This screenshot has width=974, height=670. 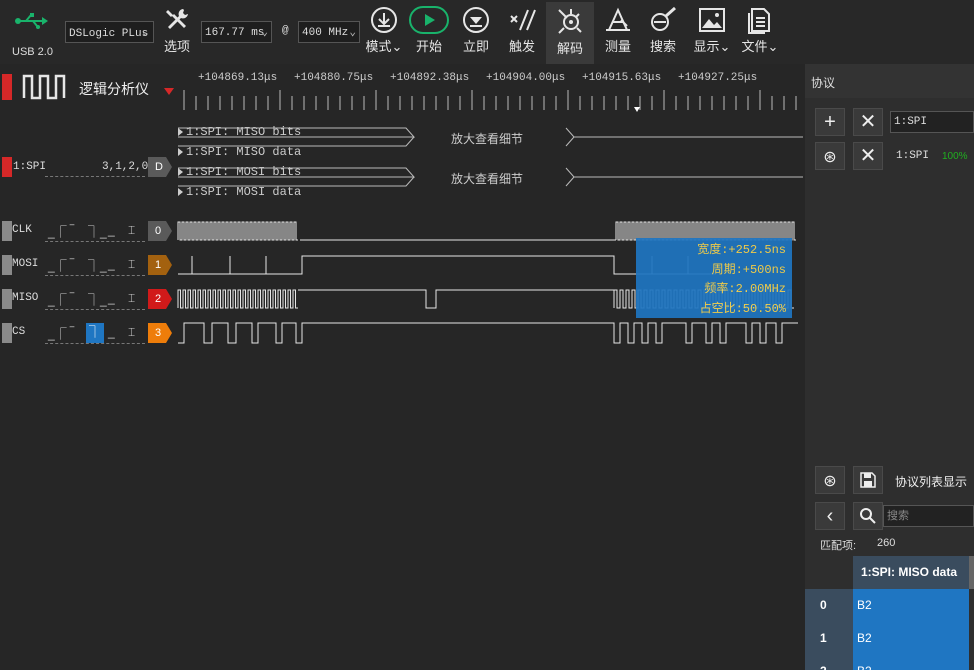 What do you see at coordinates (662, 46) in the screenshot?
I see `search-label: 搜索` at bounding box center [662, 46].